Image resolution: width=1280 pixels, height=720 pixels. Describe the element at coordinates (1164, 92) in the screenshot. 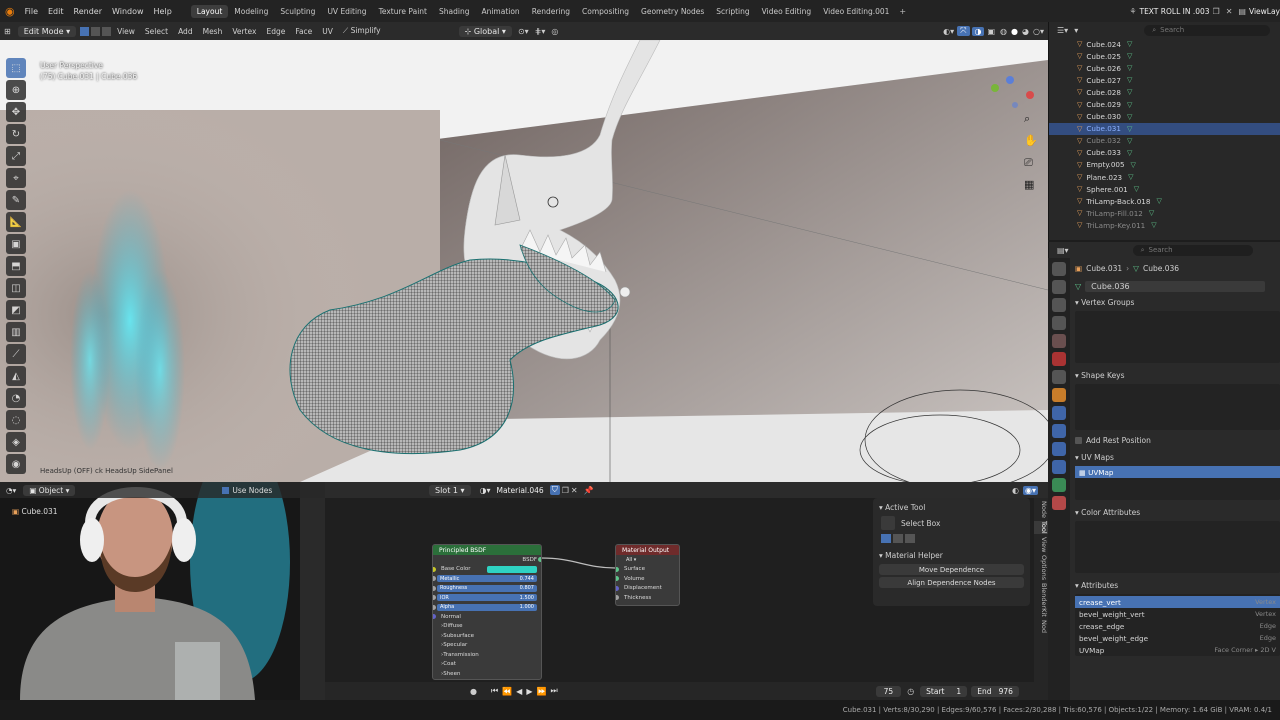

I see `outliner-item: ▽ Cube.028 ▽` at that location.